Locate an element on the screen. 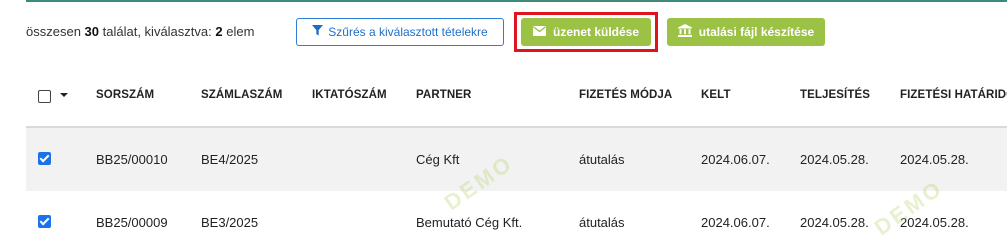  summary-suffix: elem is located at coordinates (240, 31).